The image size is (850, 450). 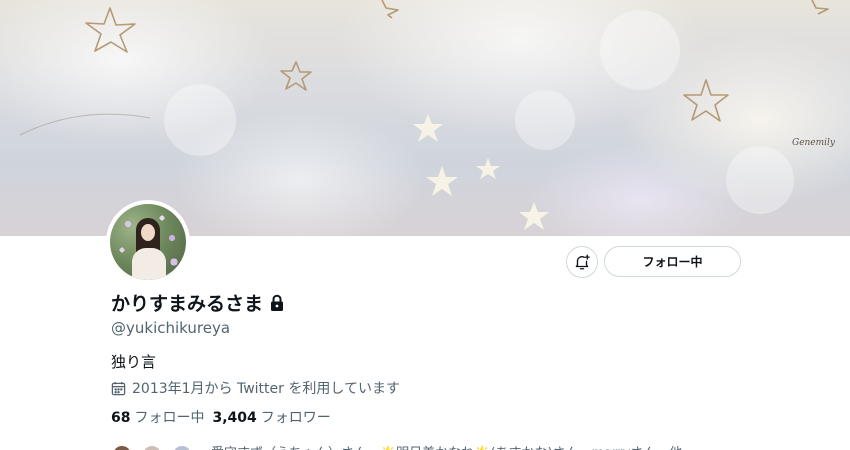 I want to click on notify-button, so click(x=582, y=262).